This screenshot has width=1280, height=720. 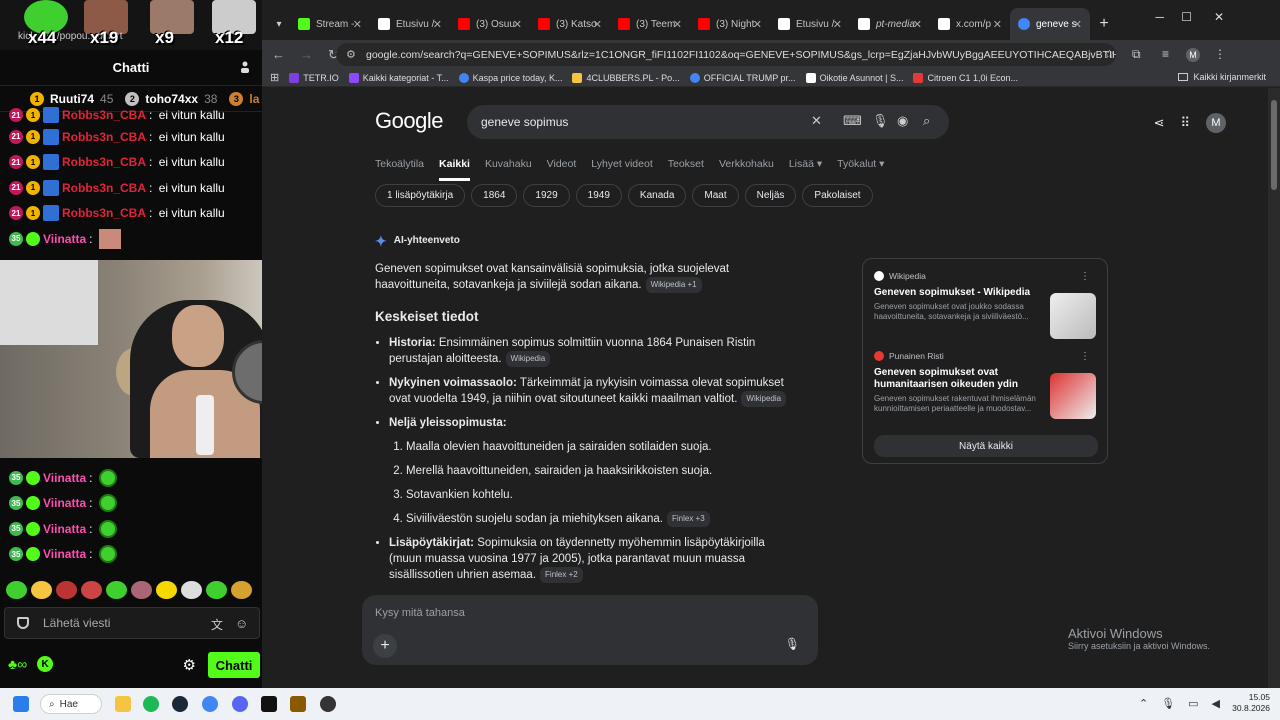 What do you see at coordinates (561, 575) in the screenshot?
I see `source-chip: Finlex +2` at bounding box center [561, 575].